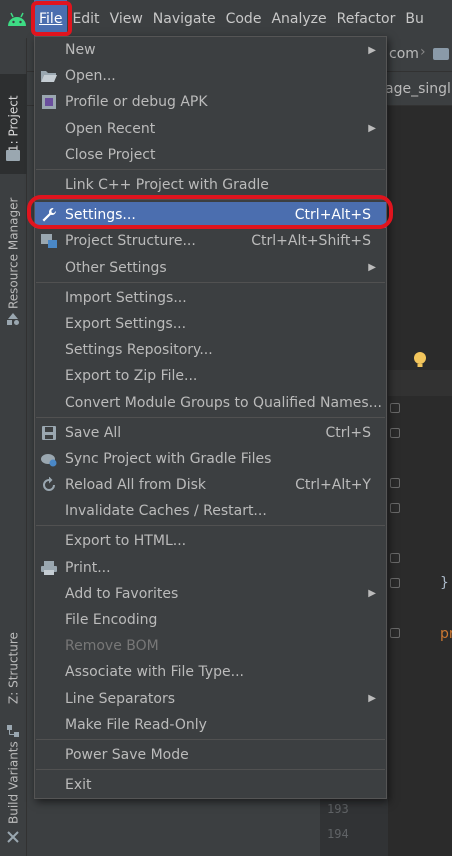 Image resolution: width=452 pixels, height=856 pixels. I want to click on menu-item-remove-bom: Remove BOM, so click(210, 646).